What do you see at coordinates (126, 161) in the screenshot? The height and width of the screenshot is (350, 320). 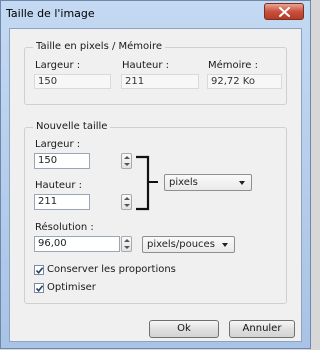 I see `new-width-spinner` at bounding box center [126, 161].